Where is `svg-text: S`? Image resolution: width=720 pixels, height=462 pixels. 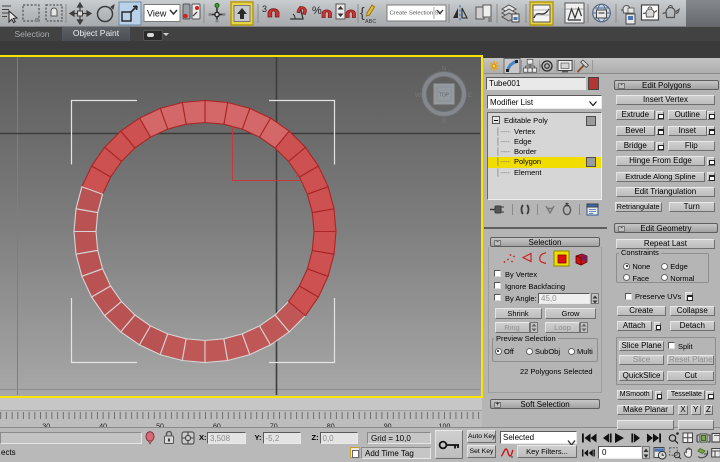
svg-text: S is located at coordinates (444, 121).